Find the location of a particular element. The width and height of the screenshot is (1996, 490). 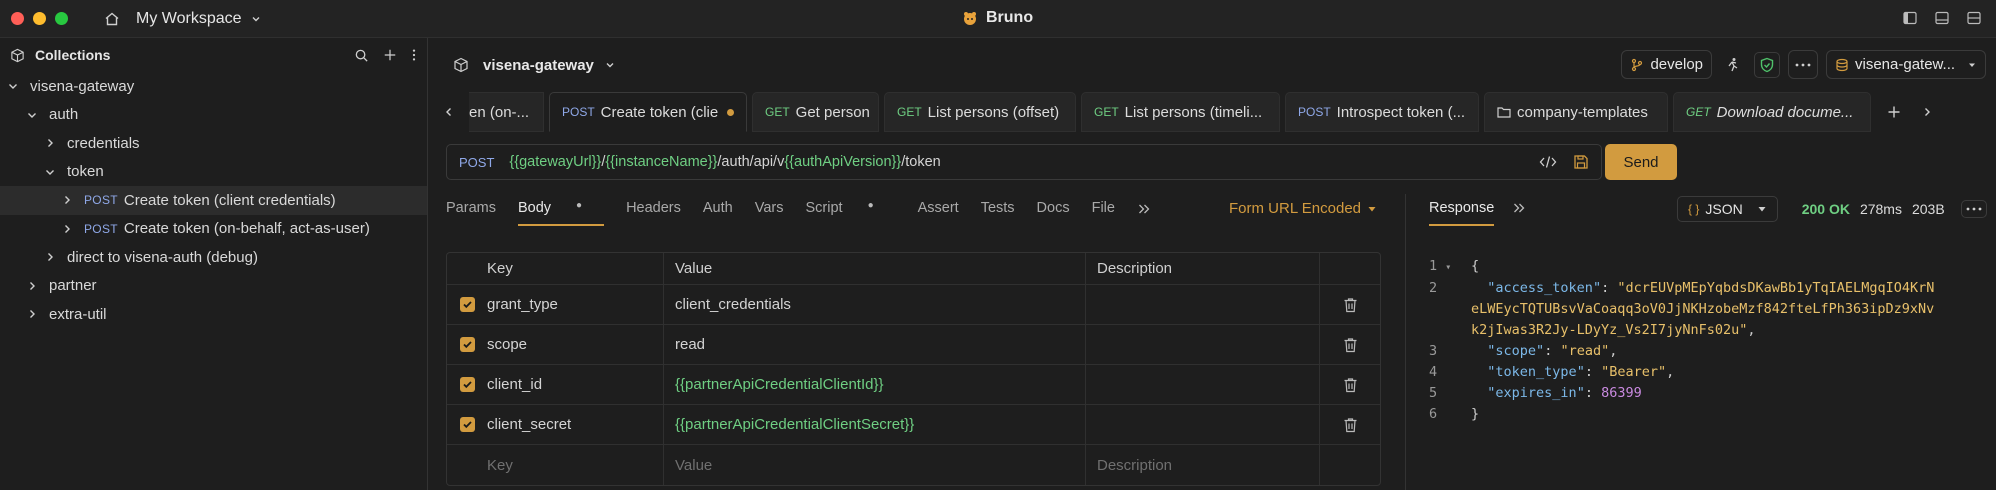

param-key: scope is located at coordinates (575, 344).